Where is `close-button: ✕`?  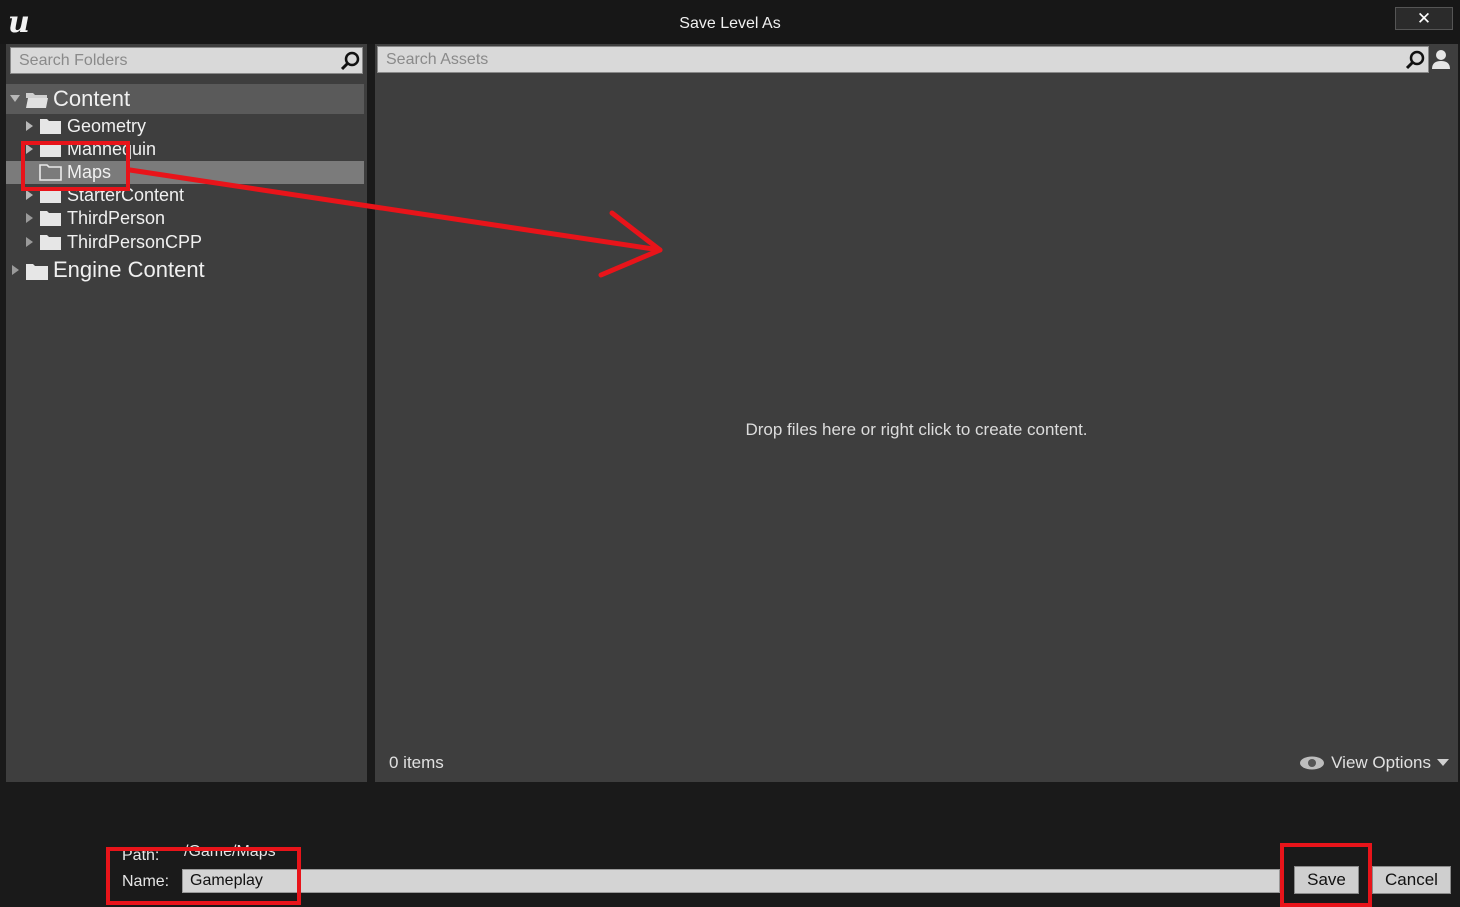 close-button: ✕ is located at coordinates (1424, 18).